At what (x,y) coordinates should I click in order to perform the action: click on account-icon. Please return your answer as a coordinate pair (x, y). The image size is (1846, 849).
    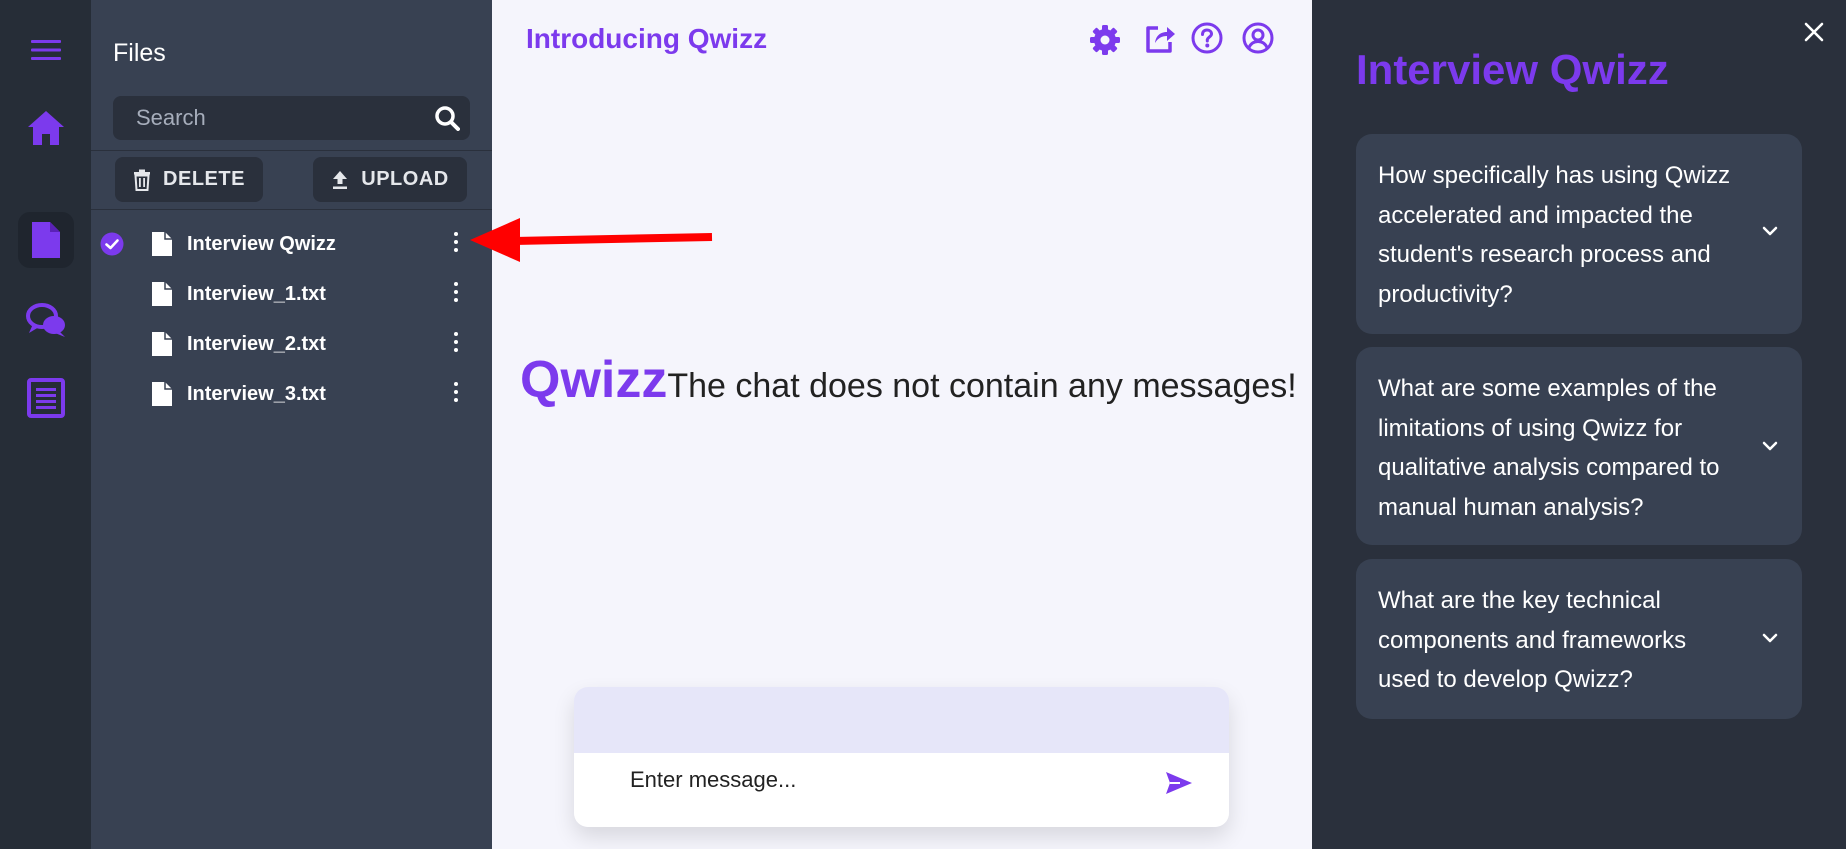
    Looking at the image, I should click on (1258, 38).